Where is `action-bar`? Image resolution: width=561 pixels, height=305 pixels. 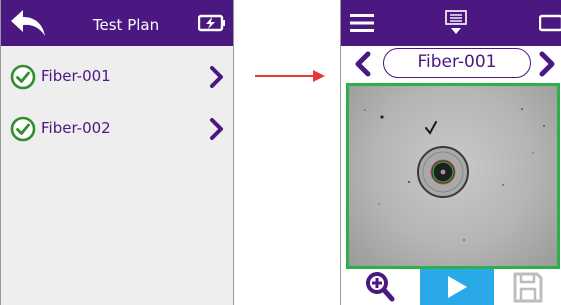
action-bar is located at coordinates (451, 287).